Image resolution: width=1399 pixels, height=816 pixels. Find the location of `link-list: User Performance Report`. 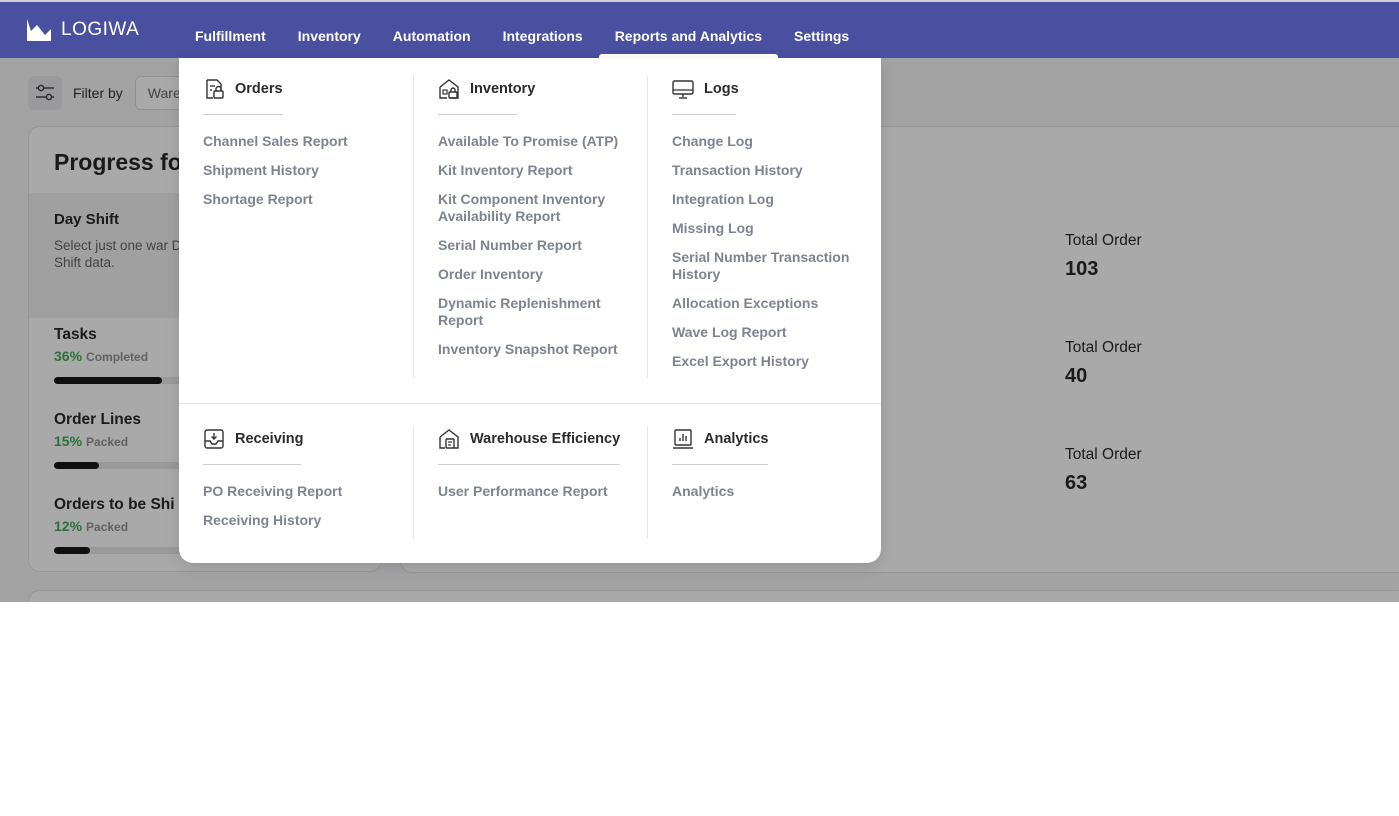

link-list: User Performance Report is located at coordinates (542, 491).